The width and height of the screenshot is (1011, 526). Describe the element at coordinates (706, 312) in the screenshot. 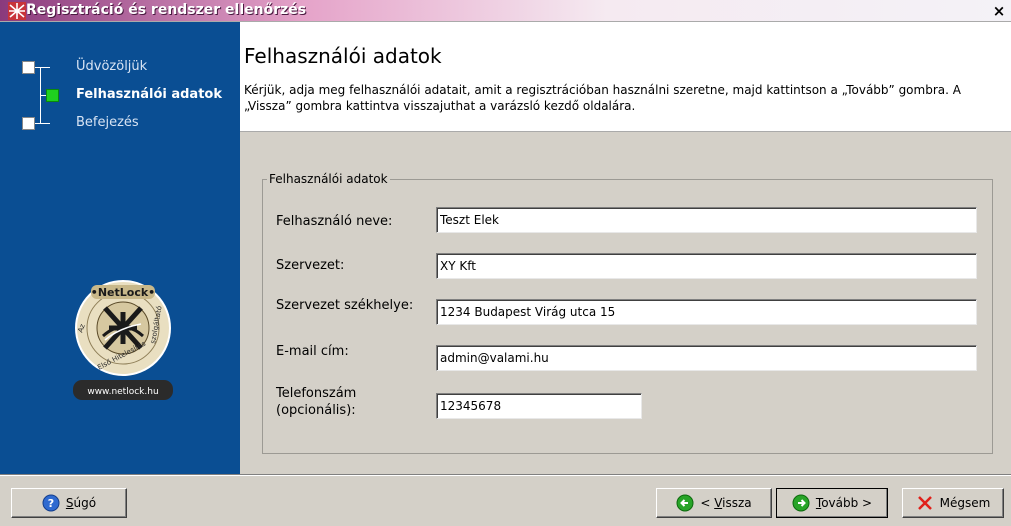

I see `organization-address-field` at that location.